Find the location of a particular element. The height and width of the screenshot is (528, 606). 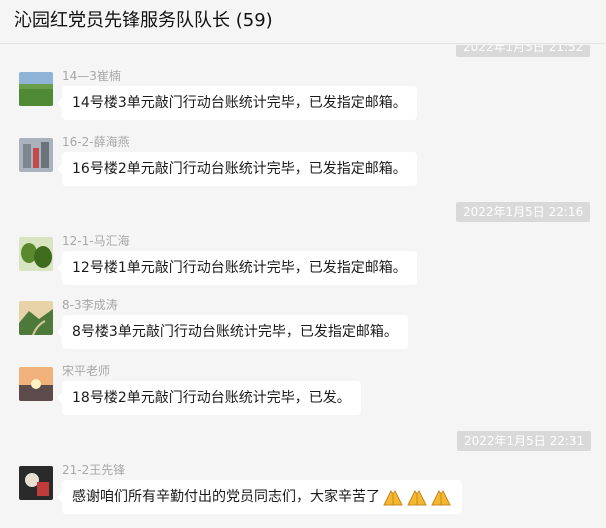

message-bubble: 14号楼3单元敲门行动台账统计完毕，已发指定邮箱。 is located at coordinates (237, 103).